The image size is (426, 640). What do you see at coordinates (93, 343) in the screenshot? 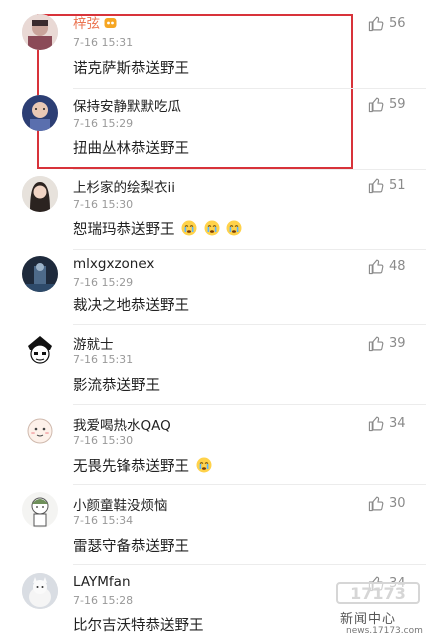
I see `username: 游就士` at bounding box center [93, 343].